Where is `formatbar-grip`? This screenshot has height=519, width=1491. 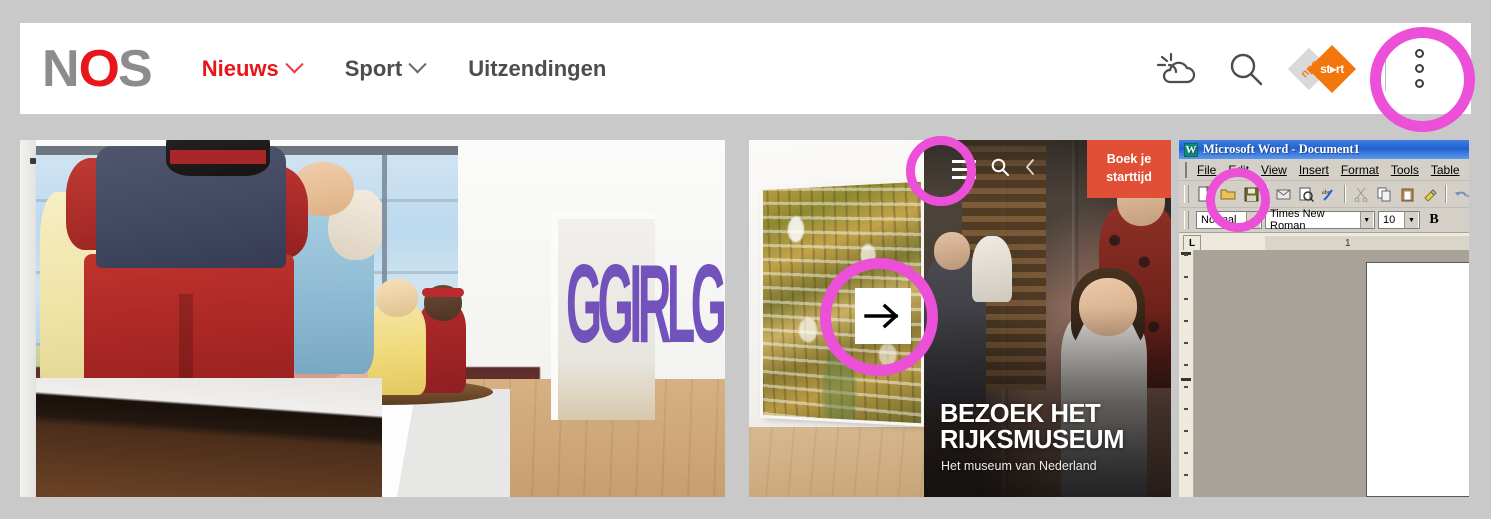
formatbar-grip is located at coordinates (1186, 220).